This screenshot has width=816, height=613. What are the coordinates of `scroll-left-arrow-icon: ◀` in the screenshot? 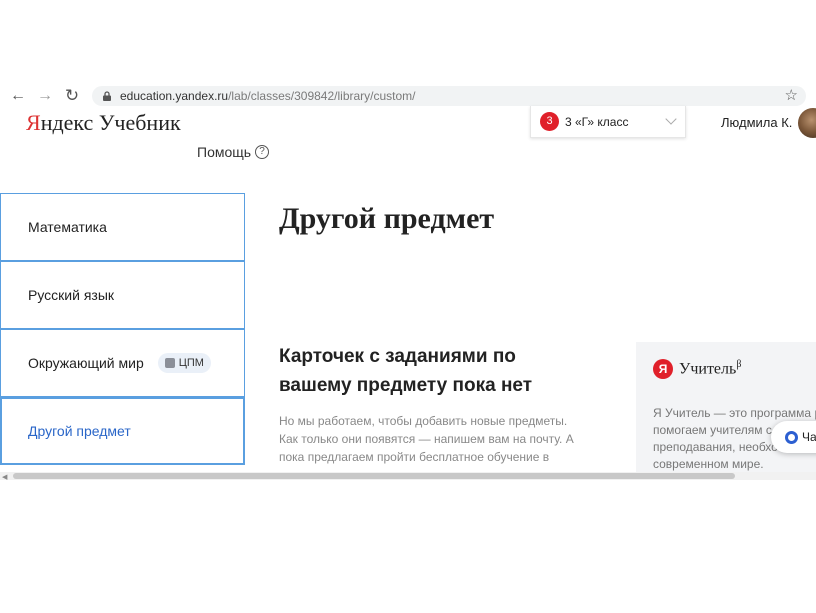 It's located at (4, 477).